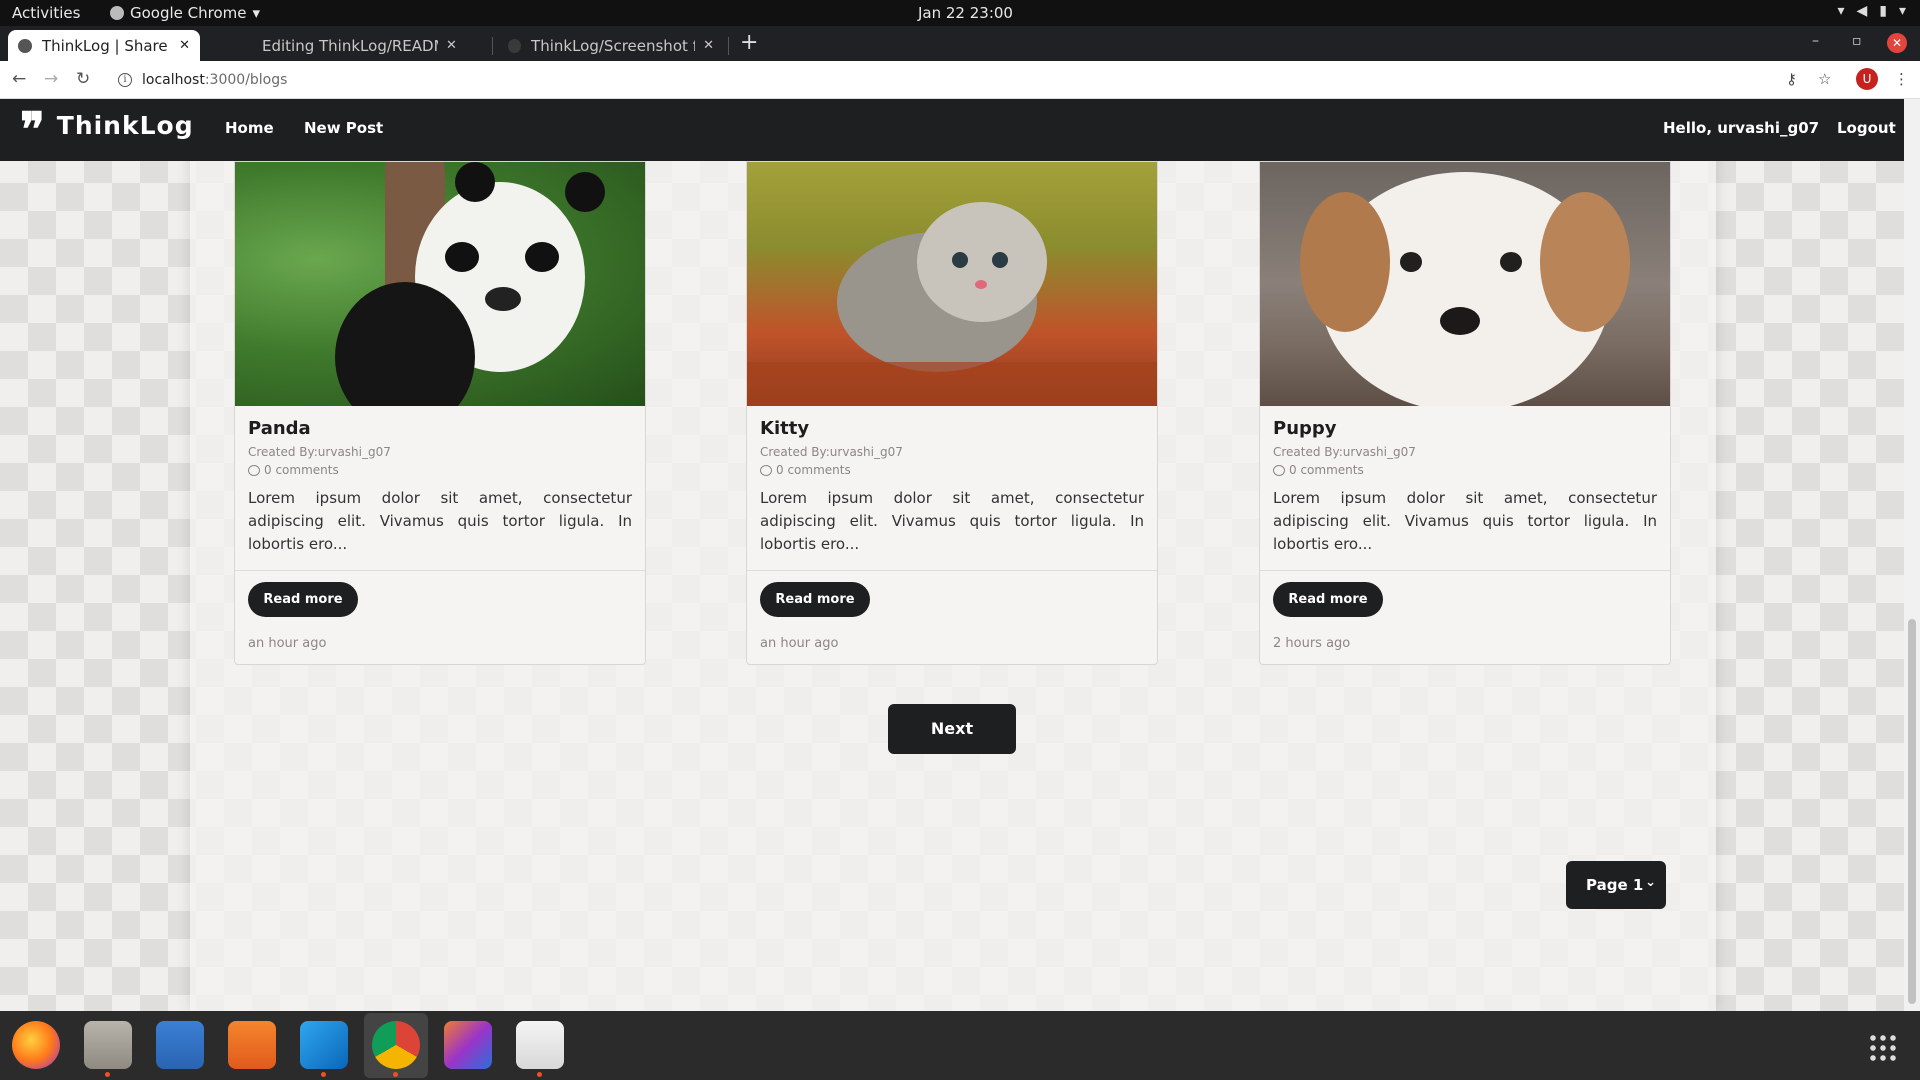  I want to click on post-title: Puppy, so click(1305, 428).